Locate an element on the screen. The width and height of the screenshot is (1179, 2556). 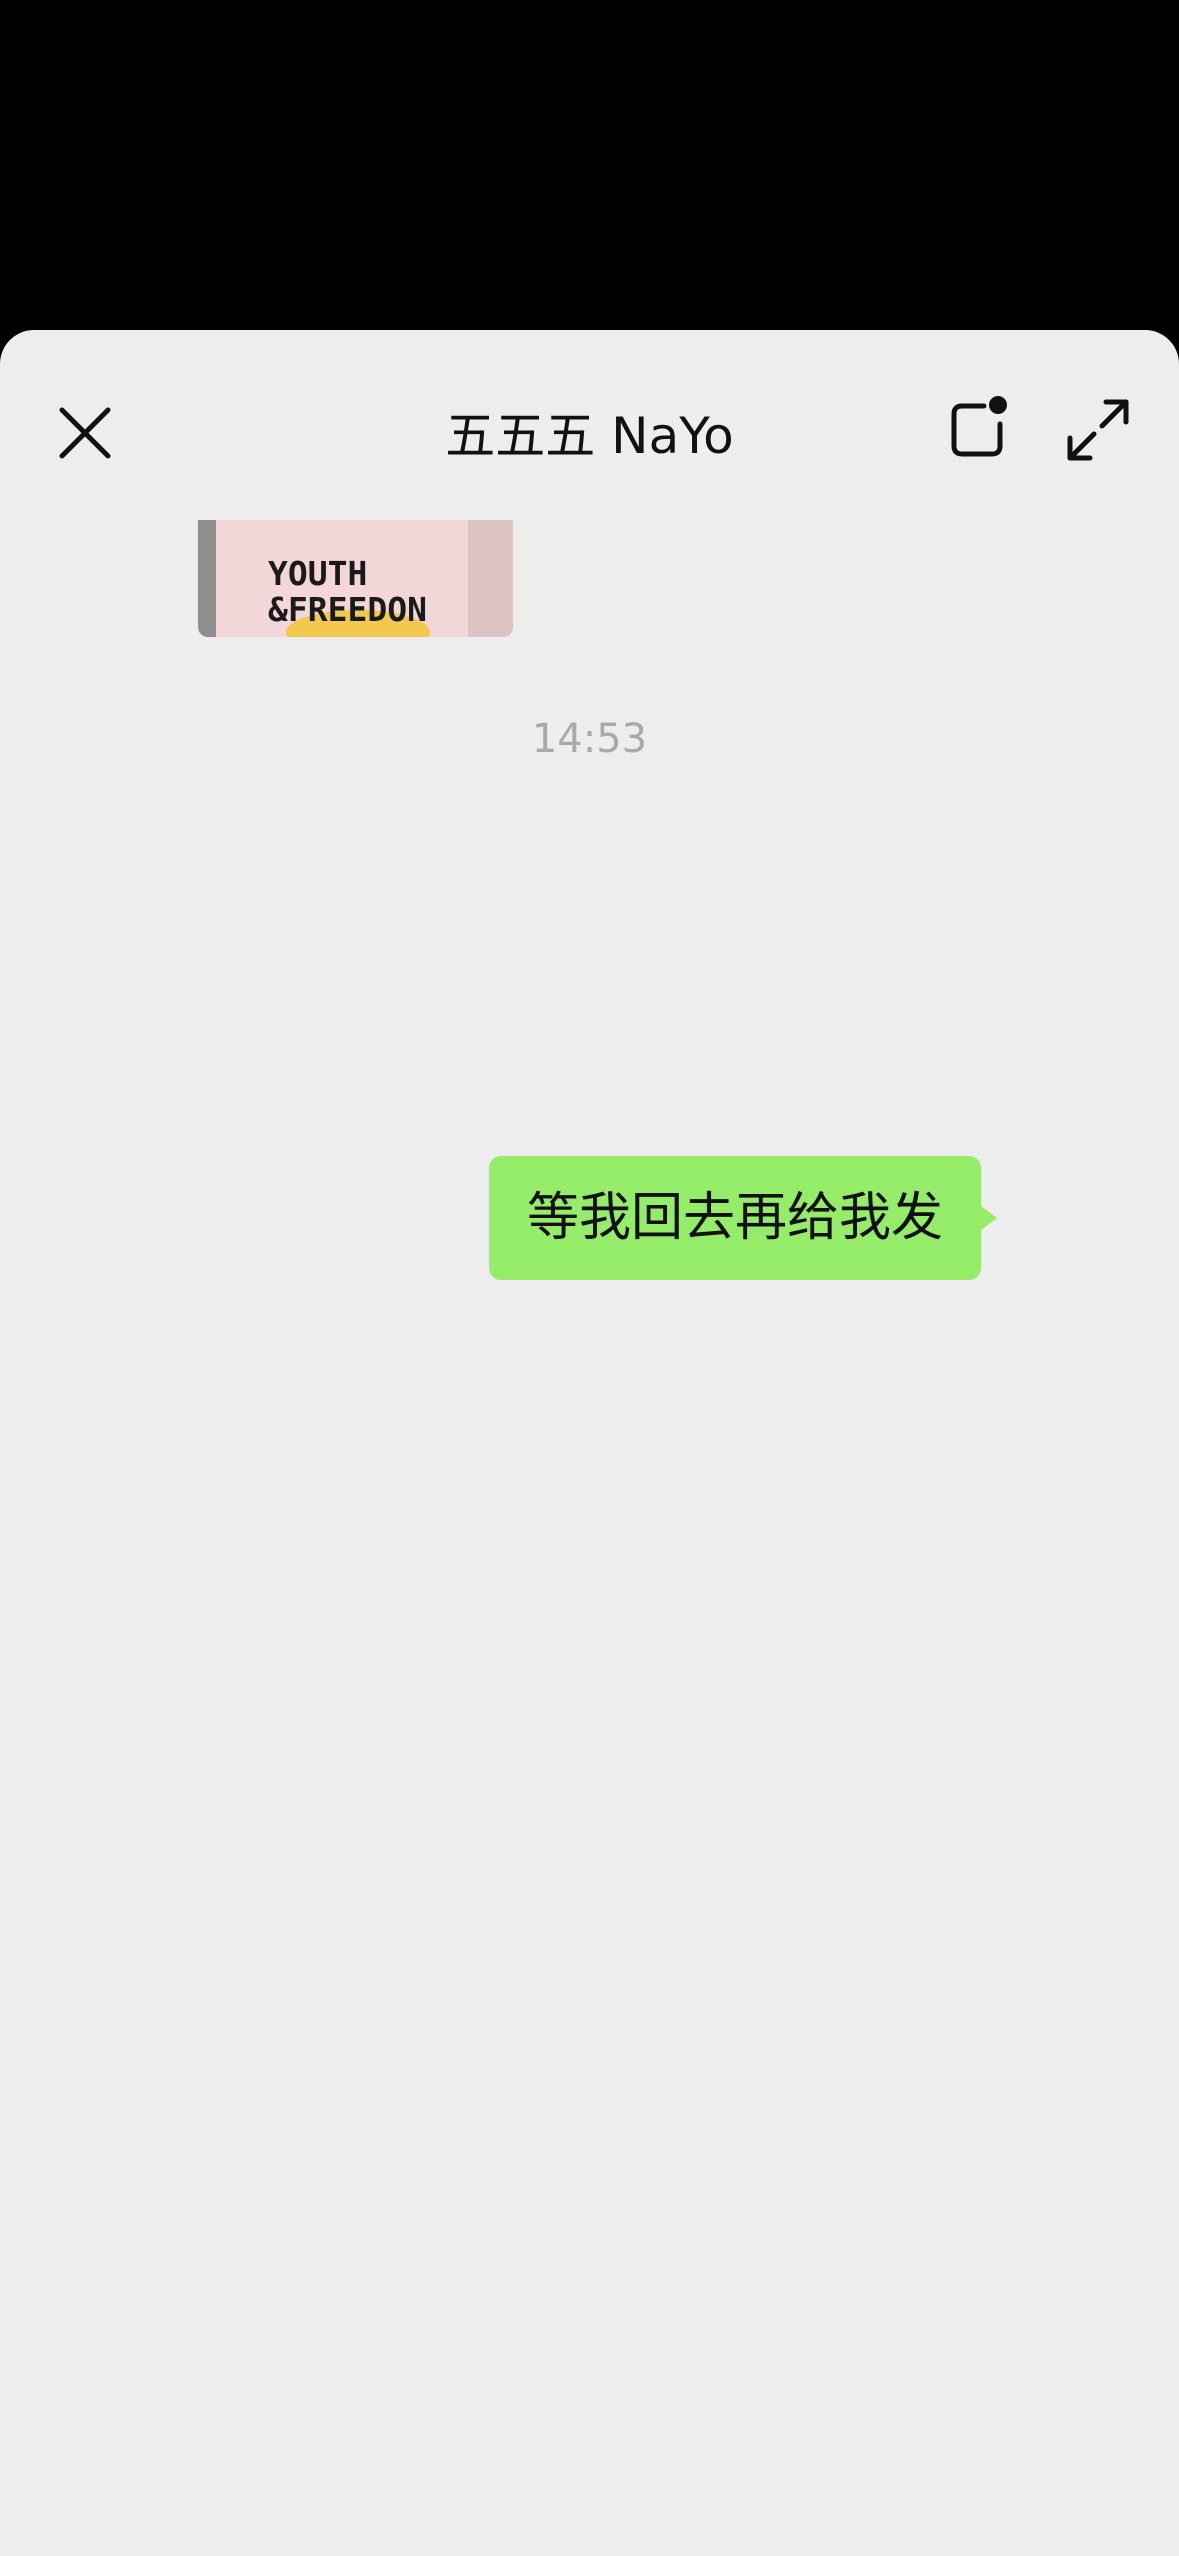
message-text: 等我回去再给我发 is located at coordinates (734, 1218).